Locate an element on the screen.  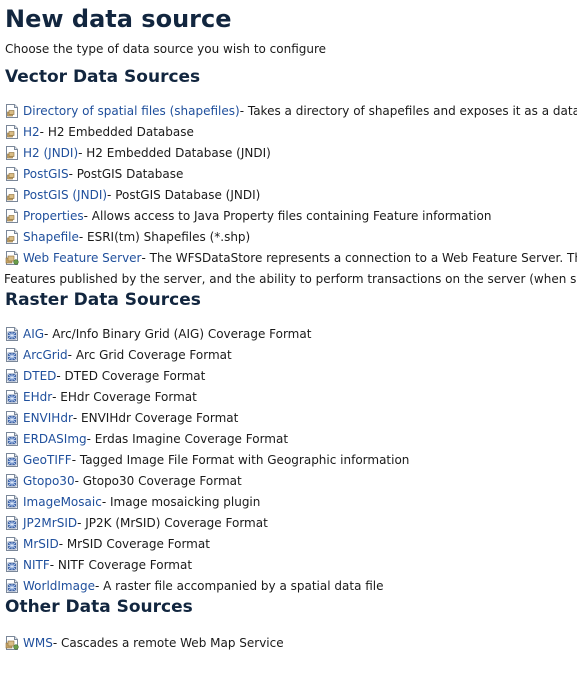
vector-sources-heading: Vector Data Sources is located at coordinates (103, 77).